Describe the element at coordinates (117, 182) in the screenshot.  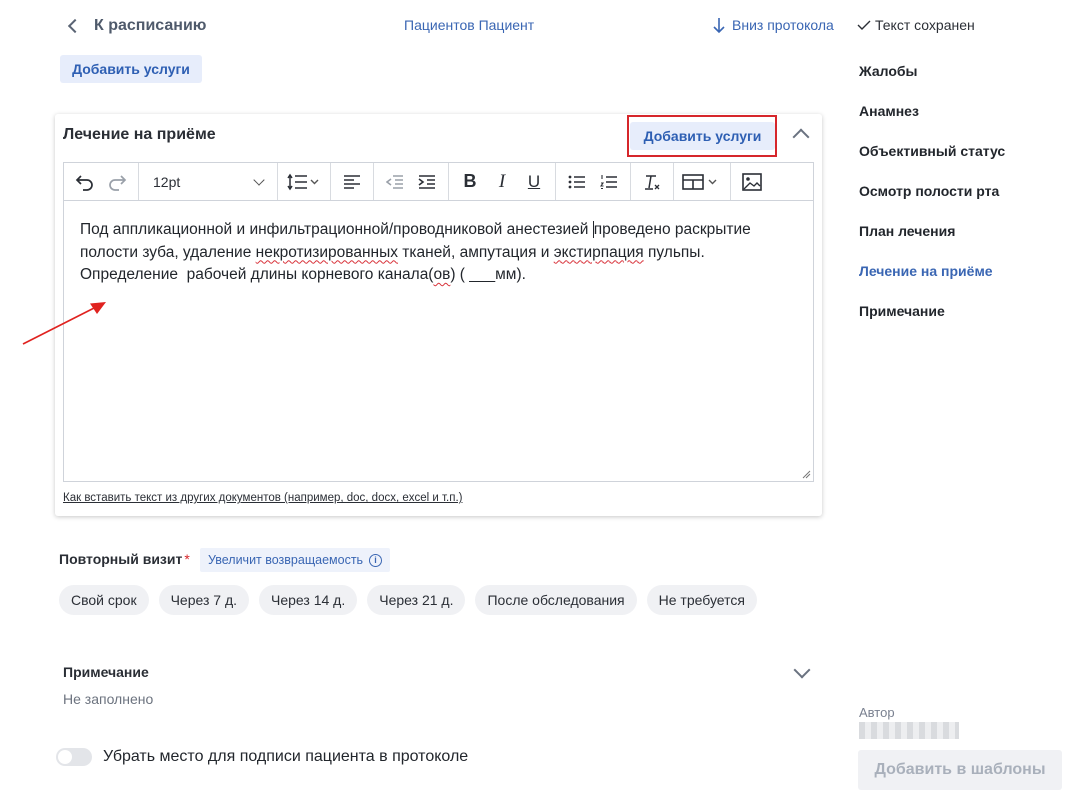
I see `redo-icon` at that location.